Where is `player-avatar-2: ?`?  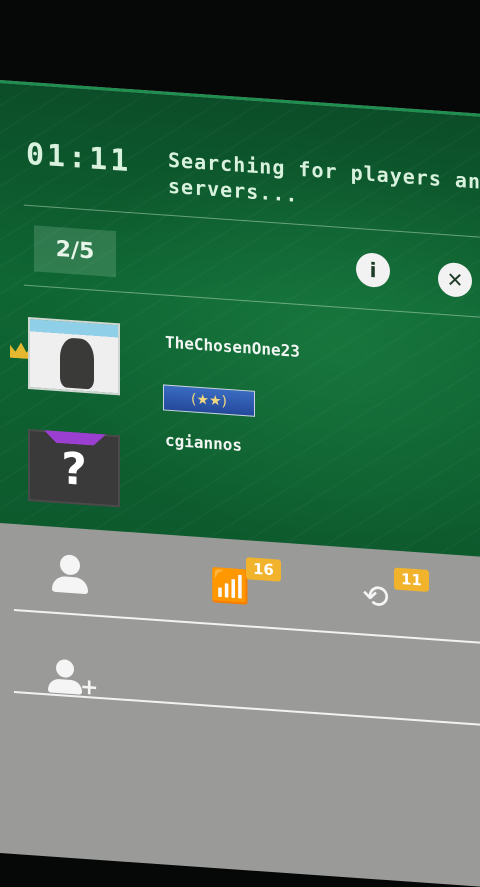 player-avatar-2: ? is located at coordinates (74, 468).